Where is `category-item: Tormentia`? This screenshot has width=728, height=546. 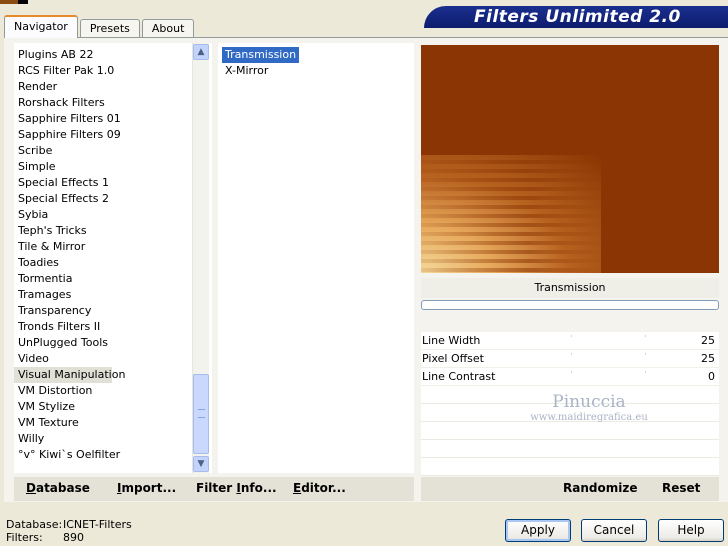
category-item: Tormentia is located at coordinates (113, 279).